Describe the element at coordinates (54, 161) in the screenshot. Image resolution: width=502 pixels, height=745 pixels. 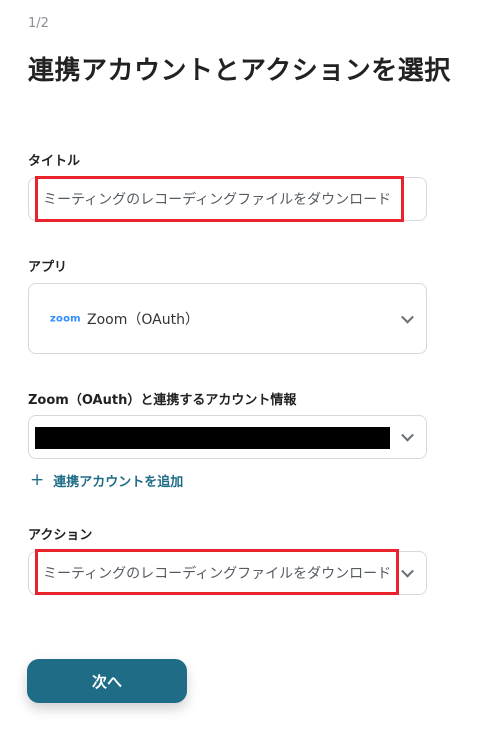
I see `title-field-label: タイトル` at that location.